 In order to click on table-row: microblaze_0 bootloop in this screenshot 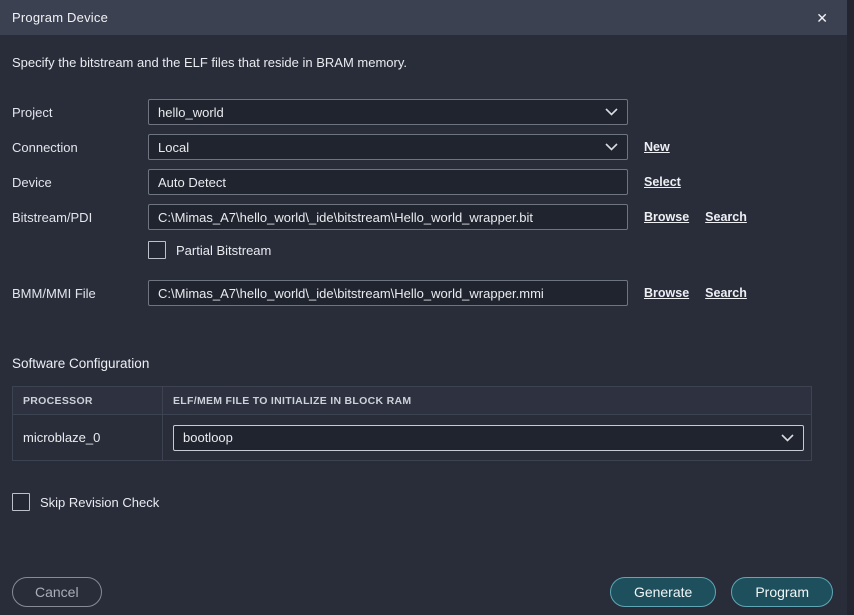, I will do `click(412, 437)`.